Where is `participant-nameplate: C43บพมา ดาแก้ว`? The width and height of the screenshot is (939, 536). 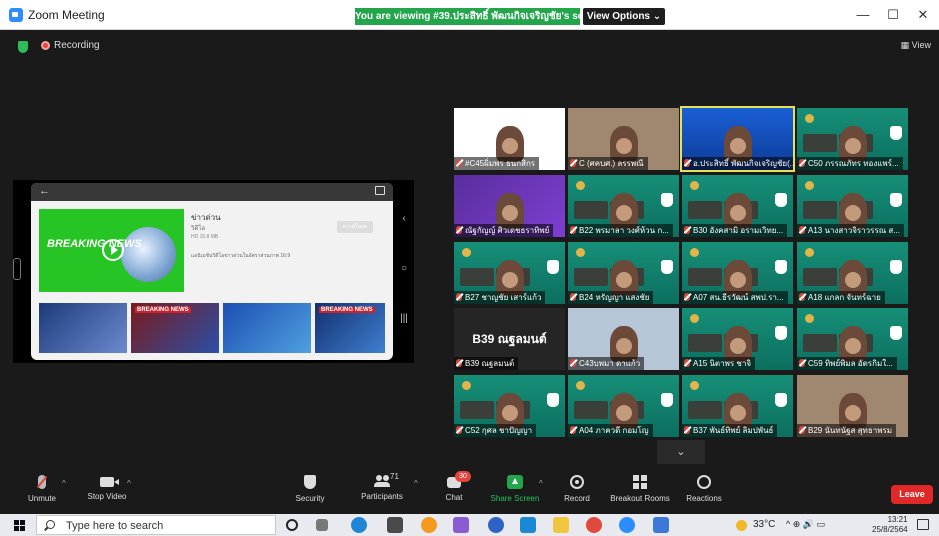 participant-nameplate: C43บพมา ดาแก้ว is located at coordinates (606, 363).